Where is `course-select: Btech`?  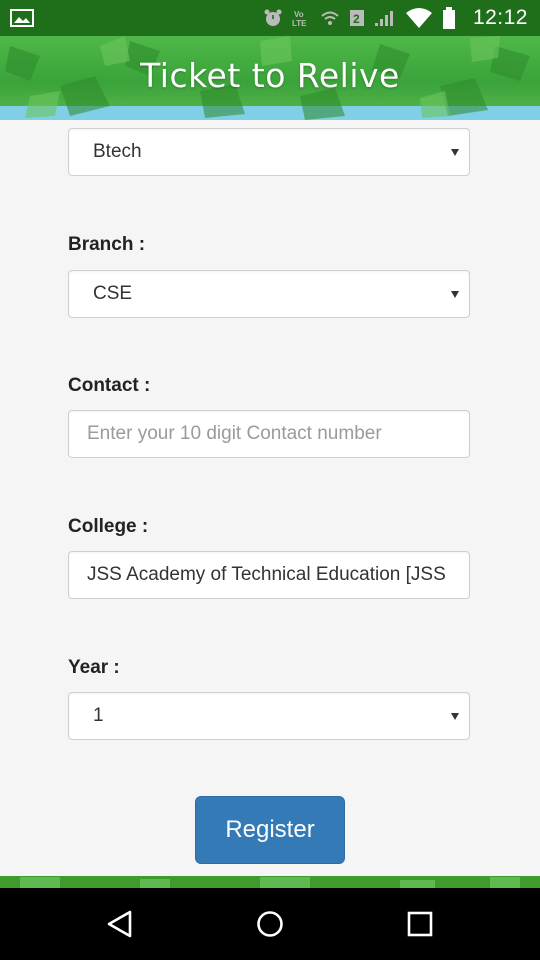
course-select: Btech is located at coordinates (269, 152).